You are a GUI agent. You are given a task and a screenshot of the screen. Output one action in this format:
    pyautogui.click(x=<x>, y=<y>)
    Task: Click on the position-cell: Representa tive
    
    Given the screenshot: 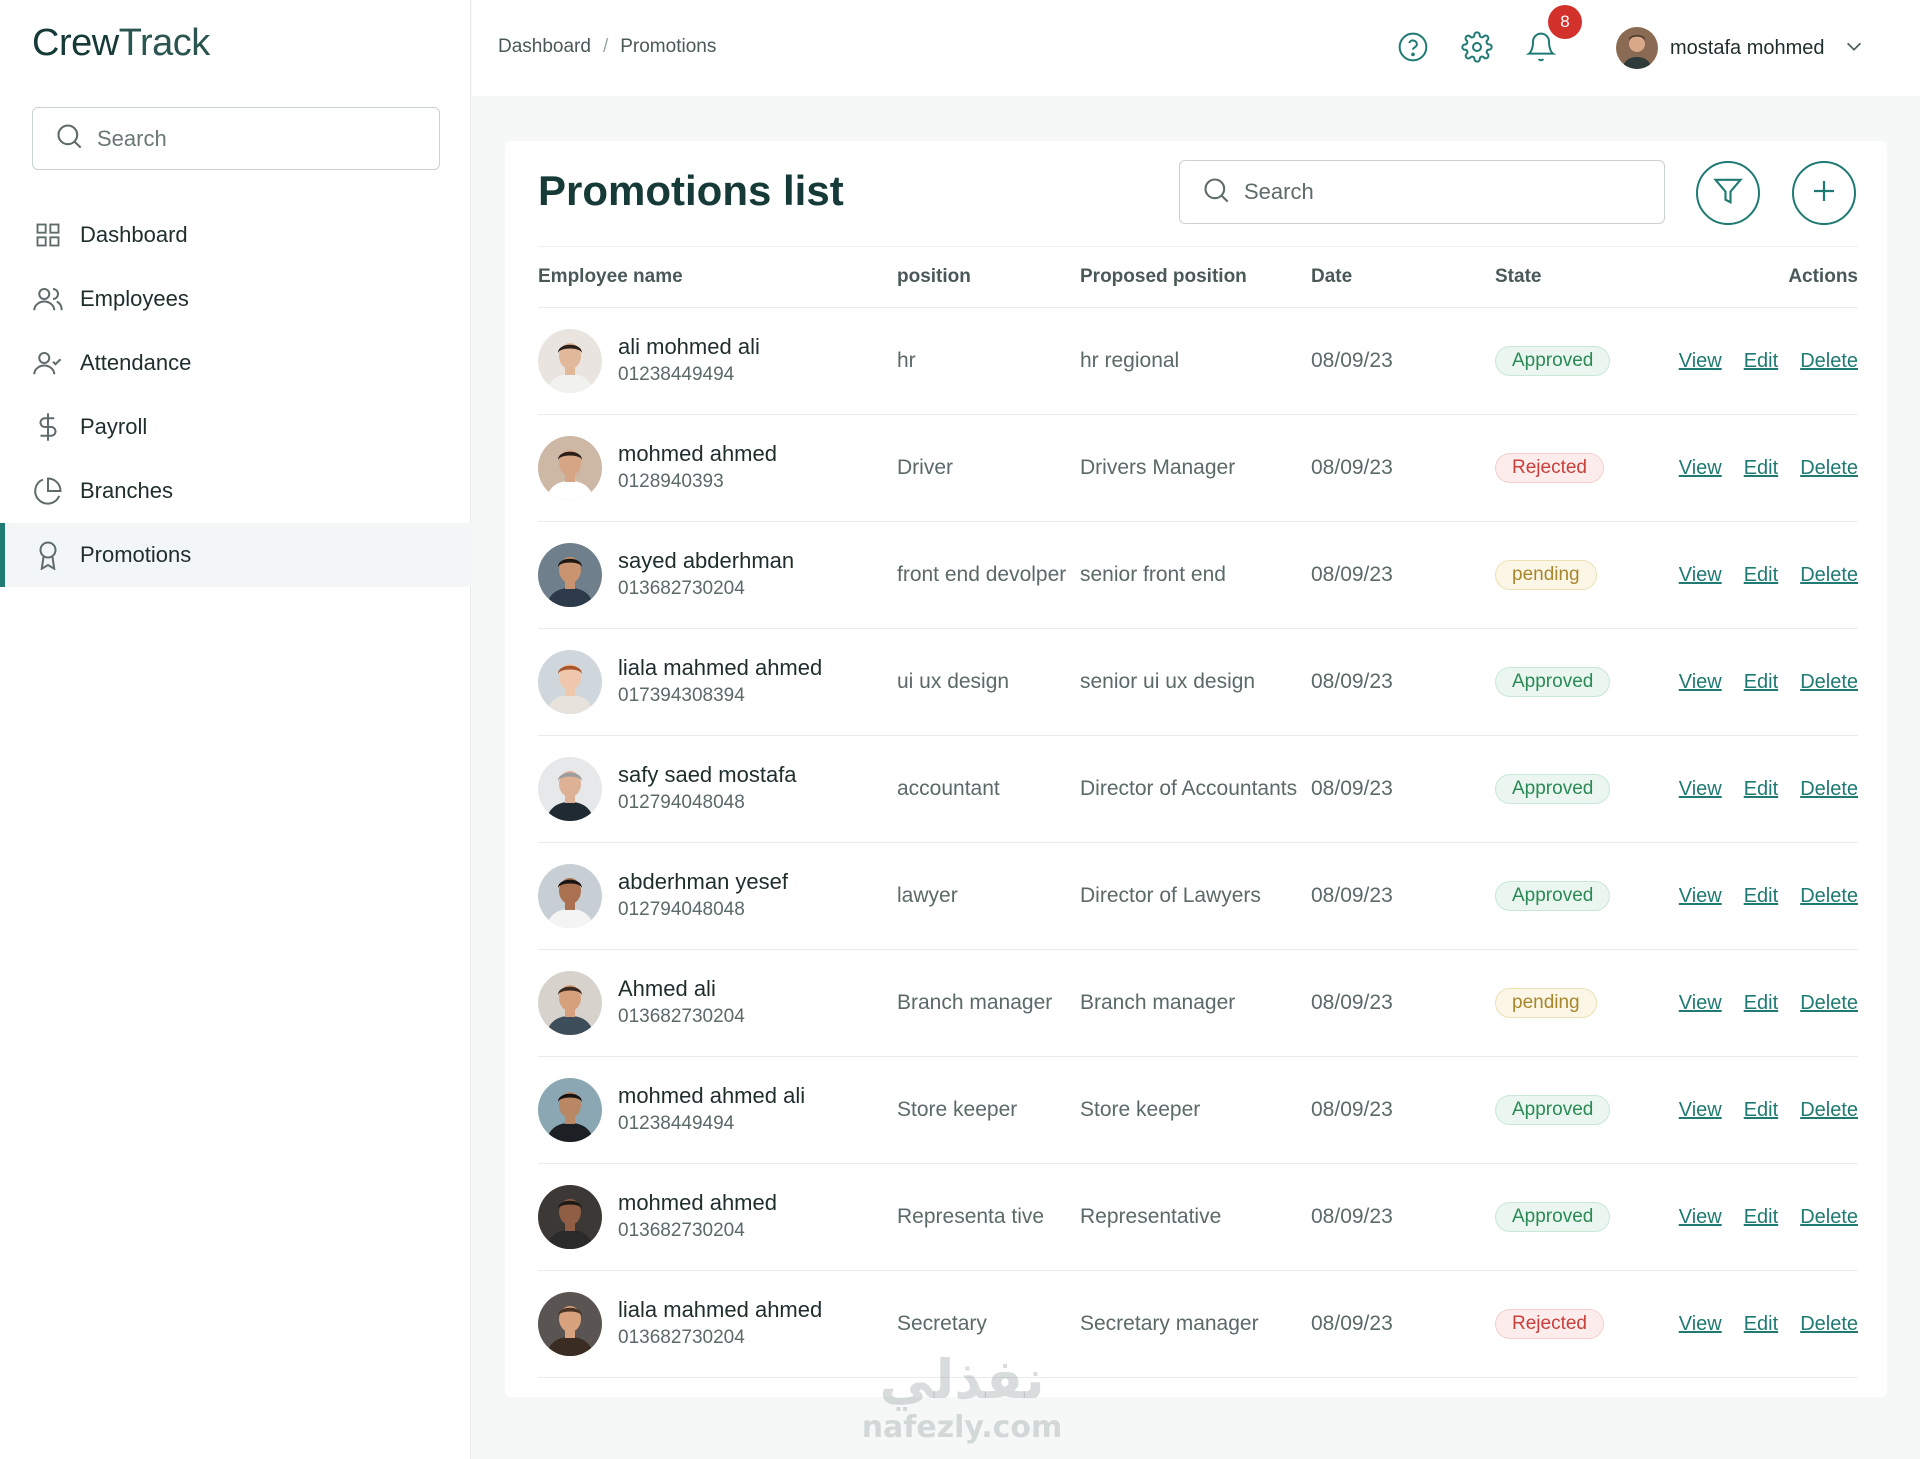 What is the action you would take?
    pyautogui.click(x=971, y=1216)
    